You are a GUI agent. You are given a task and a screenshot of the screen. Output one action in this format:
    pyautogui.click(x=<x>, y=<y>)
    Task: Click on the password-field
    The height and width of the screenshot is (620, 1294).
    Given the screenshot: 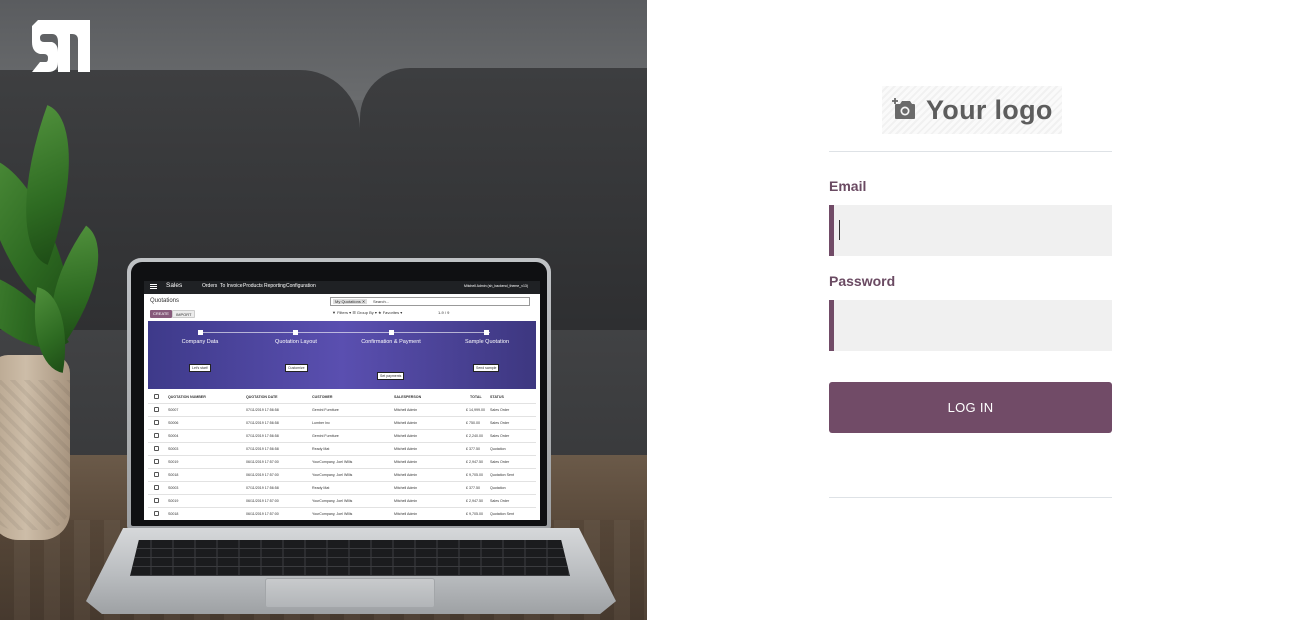 What is the action you would take?
    pyautogui.click(x=970, y=325)
    